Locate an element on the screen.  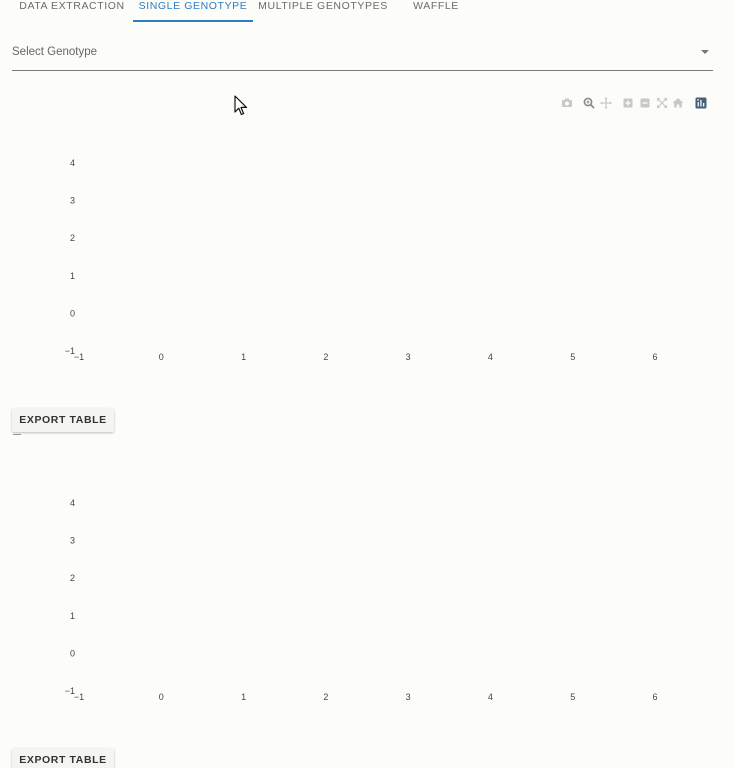
mouse-cursor-icon is located at coordinates (241, 105).